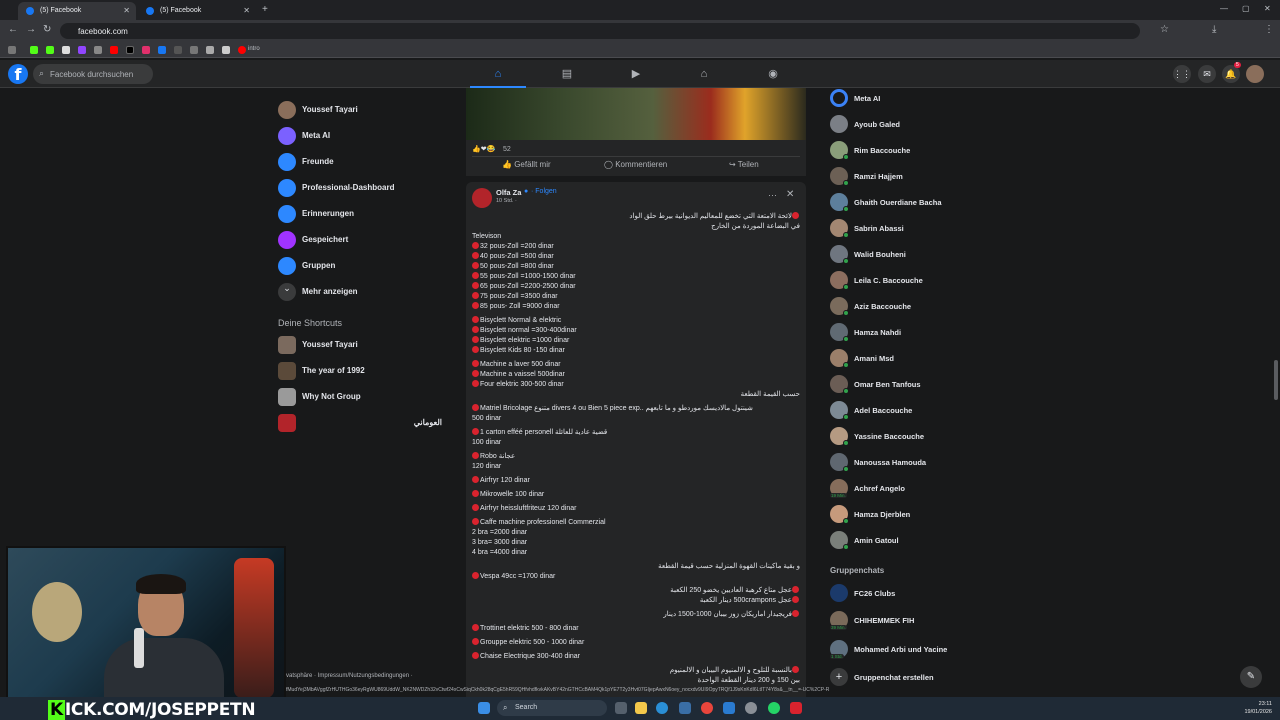 This screenshot has width=1280, height=720. I want to click on chrome-icon, so click(707, 708).